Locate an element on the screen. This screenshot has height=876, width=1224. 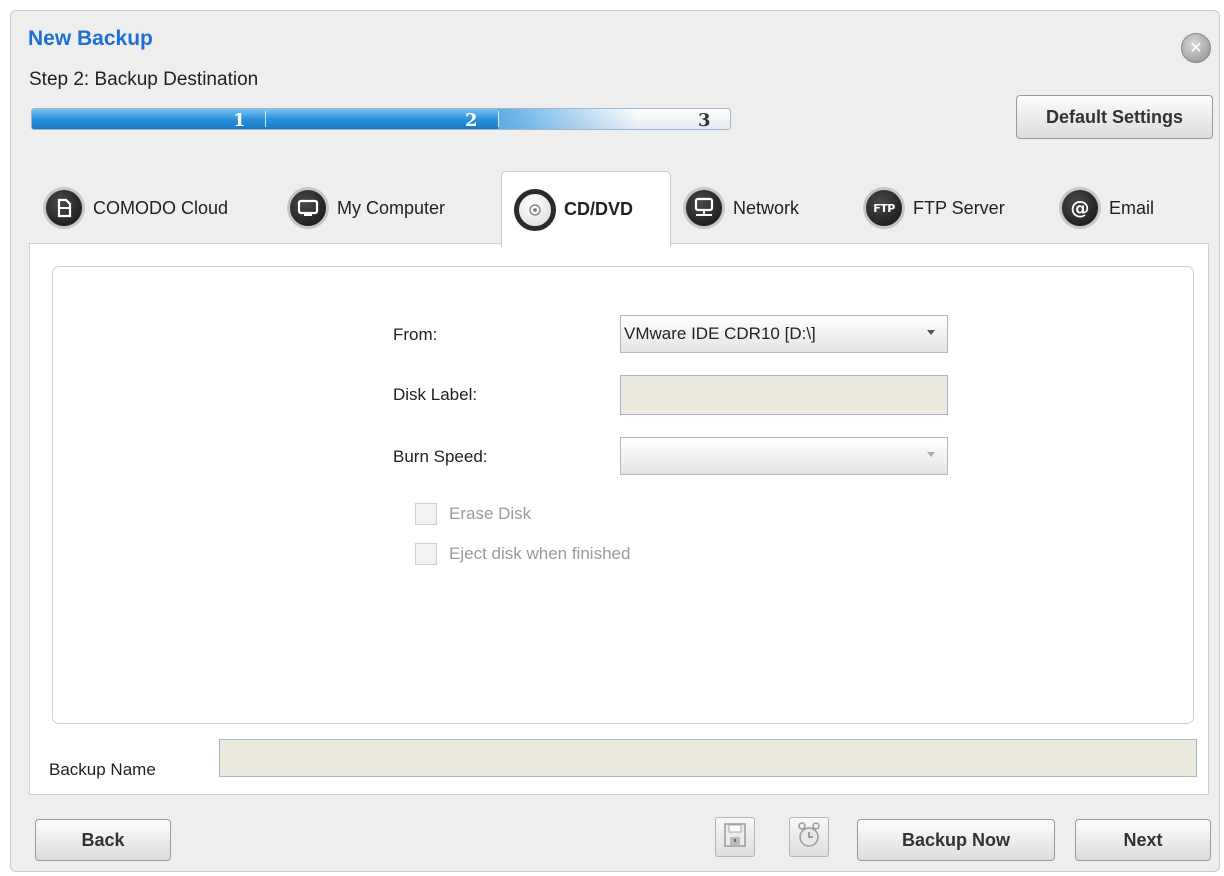
tab-comodo-cloud: COMODO Cloud is located at coordinates (148, 208).